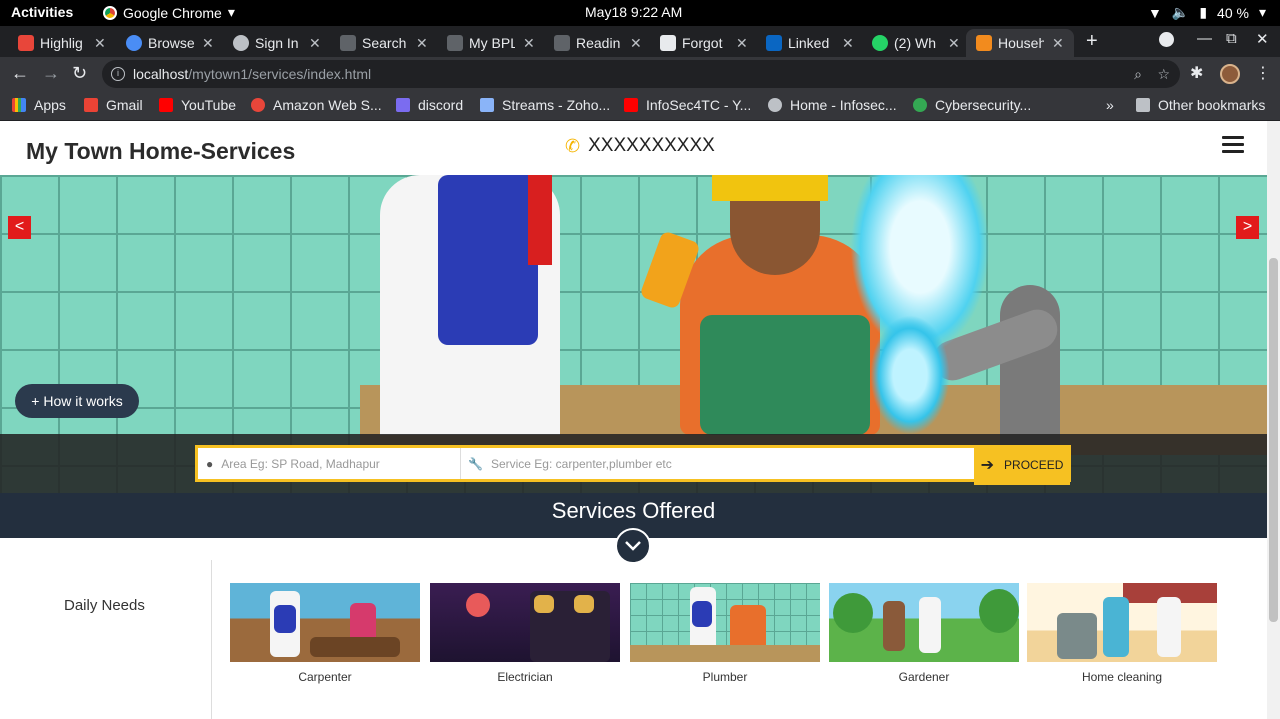 The width and height of the screenshot is (1280, 719). Describe the element at coordinates (1110, 105) in the screenshot. I see `more-bookmarks-icon: »` at that location.